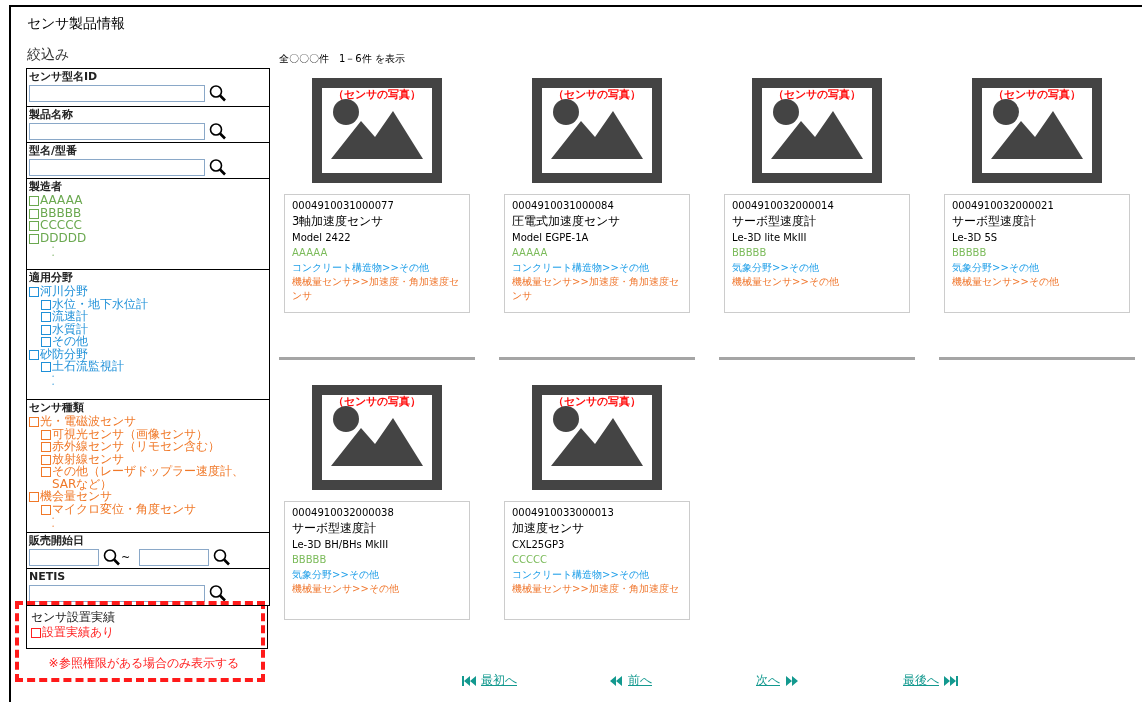  What do you see at coordinates (46, 187) in the screenshot?
I see `filter-label: 製造者` at bounding box center [46, 187].